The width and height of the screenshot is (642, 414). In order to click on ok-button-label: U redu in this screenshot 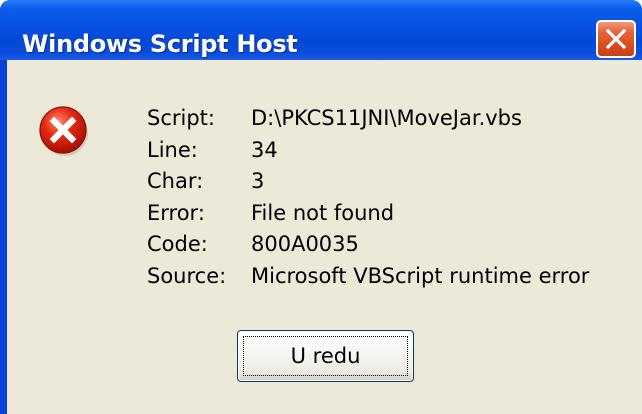, I will do `click(325, 356)`.